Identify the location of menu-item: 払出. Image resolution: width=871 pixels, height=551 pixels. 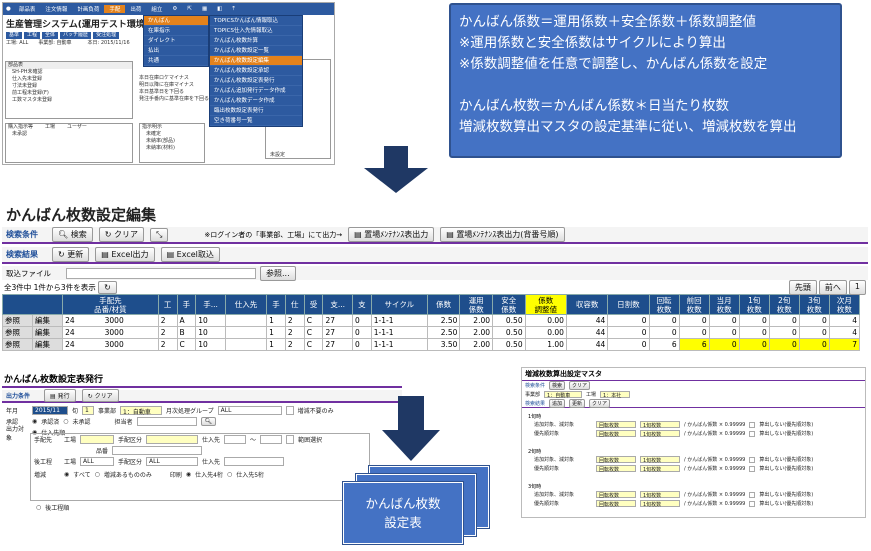
(176, 51).